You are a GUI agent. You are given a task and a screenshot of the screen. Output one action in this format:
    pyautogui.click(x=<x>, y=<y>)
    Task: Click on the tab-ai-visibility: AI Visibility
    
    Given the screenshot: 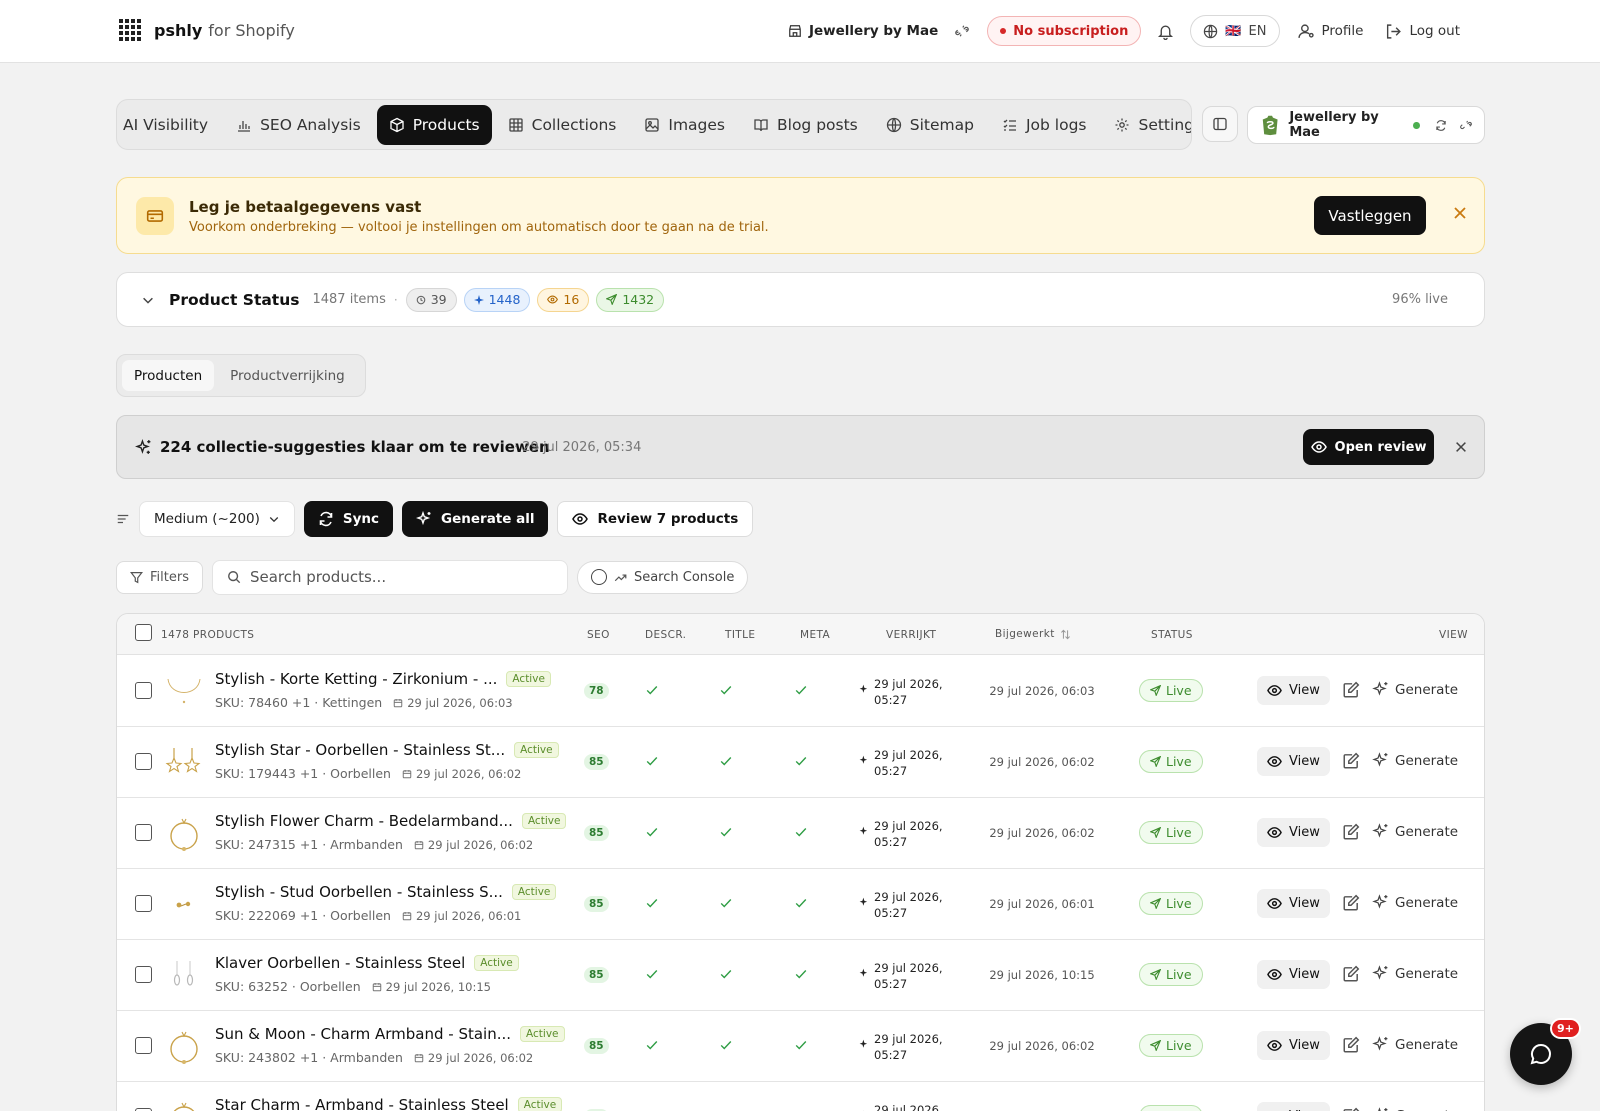 What is the action you would take?
    pyautogui.click(x=168, y=125)
    